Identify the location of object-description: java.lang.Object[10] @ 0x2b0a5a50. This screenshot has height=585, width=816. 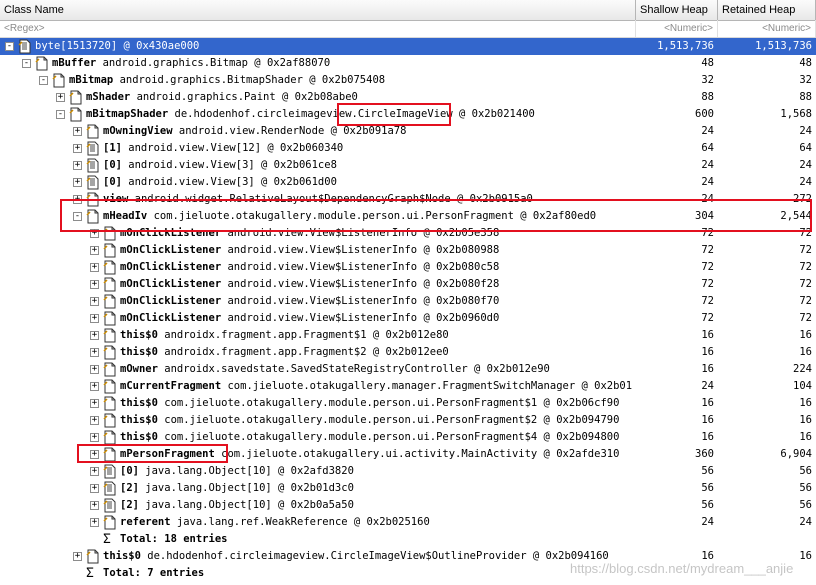
(246, 505).